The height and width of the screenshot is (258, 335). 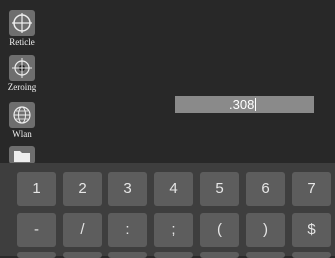 I want to click on sidebar-item-label: Reticle, so click(x=22, y=42).